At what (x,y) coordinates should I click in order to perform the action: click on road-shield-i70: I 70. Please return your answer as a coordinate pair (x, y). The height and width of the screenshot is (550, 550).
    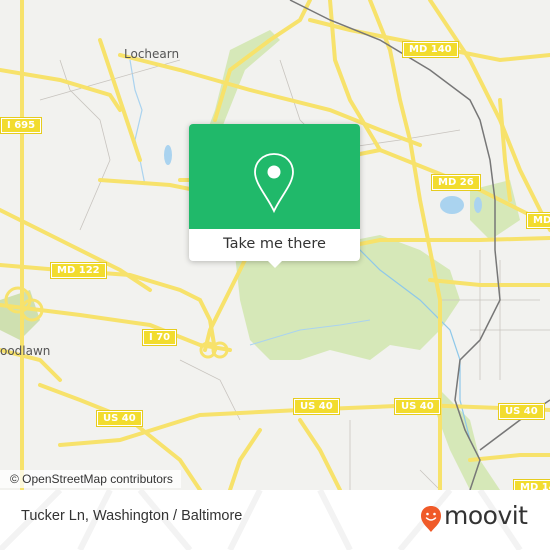
    Looking at the image, I should click on (159, 337).